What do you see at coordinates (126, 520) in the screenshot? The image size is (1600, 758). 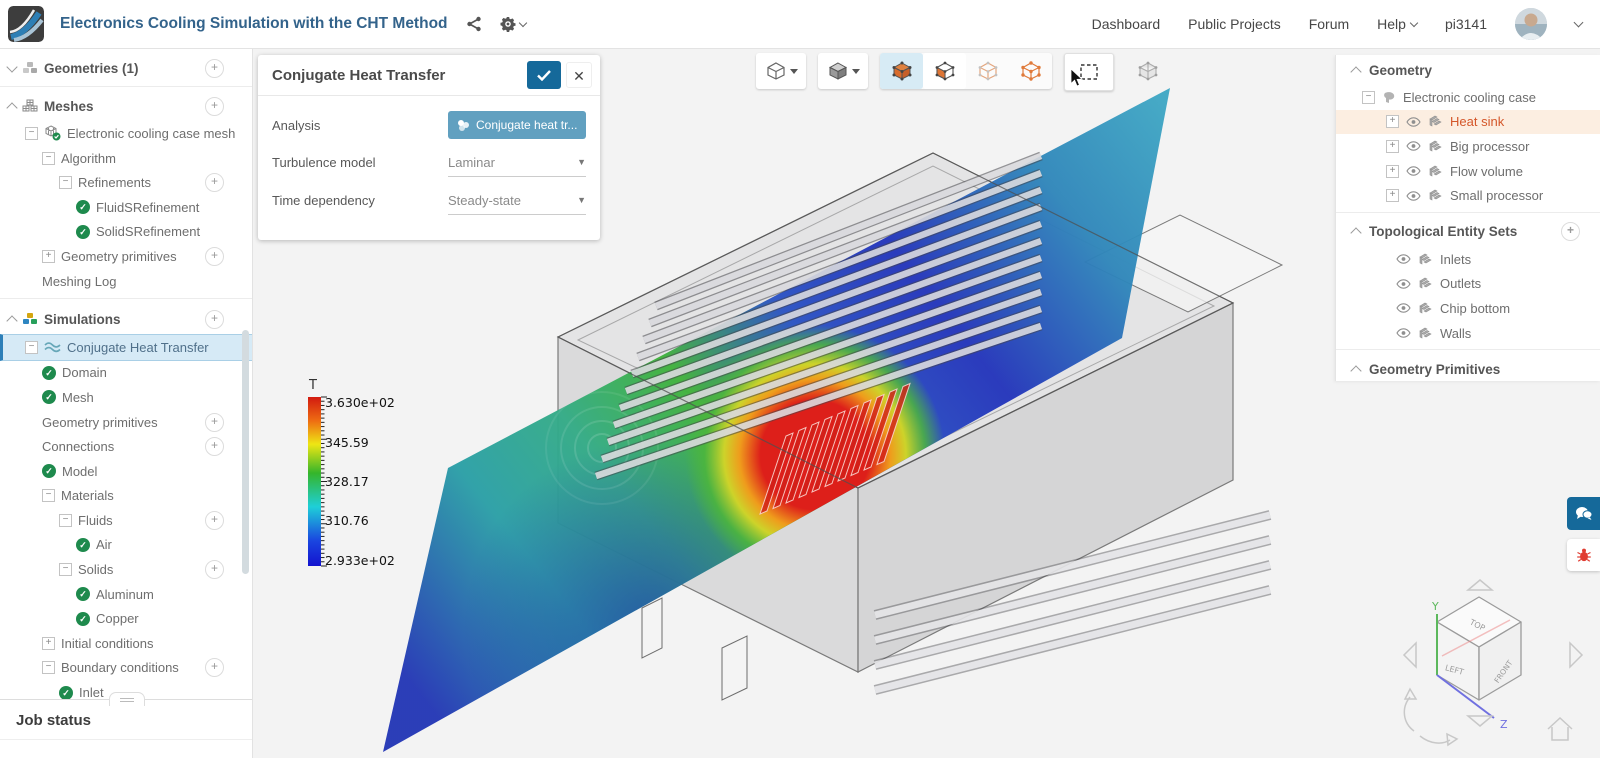 I see `tree-item-fluids: − Fluids +` at bounding box center [126, 520].